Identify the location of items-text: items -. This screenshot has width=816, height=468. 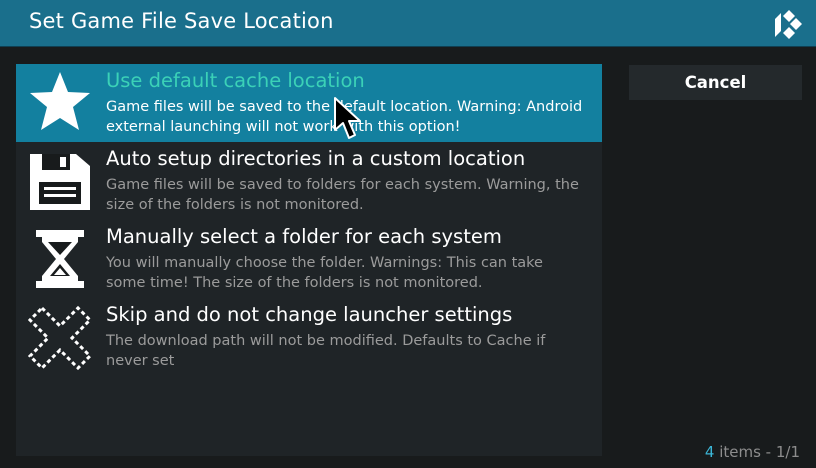
(745, 452).